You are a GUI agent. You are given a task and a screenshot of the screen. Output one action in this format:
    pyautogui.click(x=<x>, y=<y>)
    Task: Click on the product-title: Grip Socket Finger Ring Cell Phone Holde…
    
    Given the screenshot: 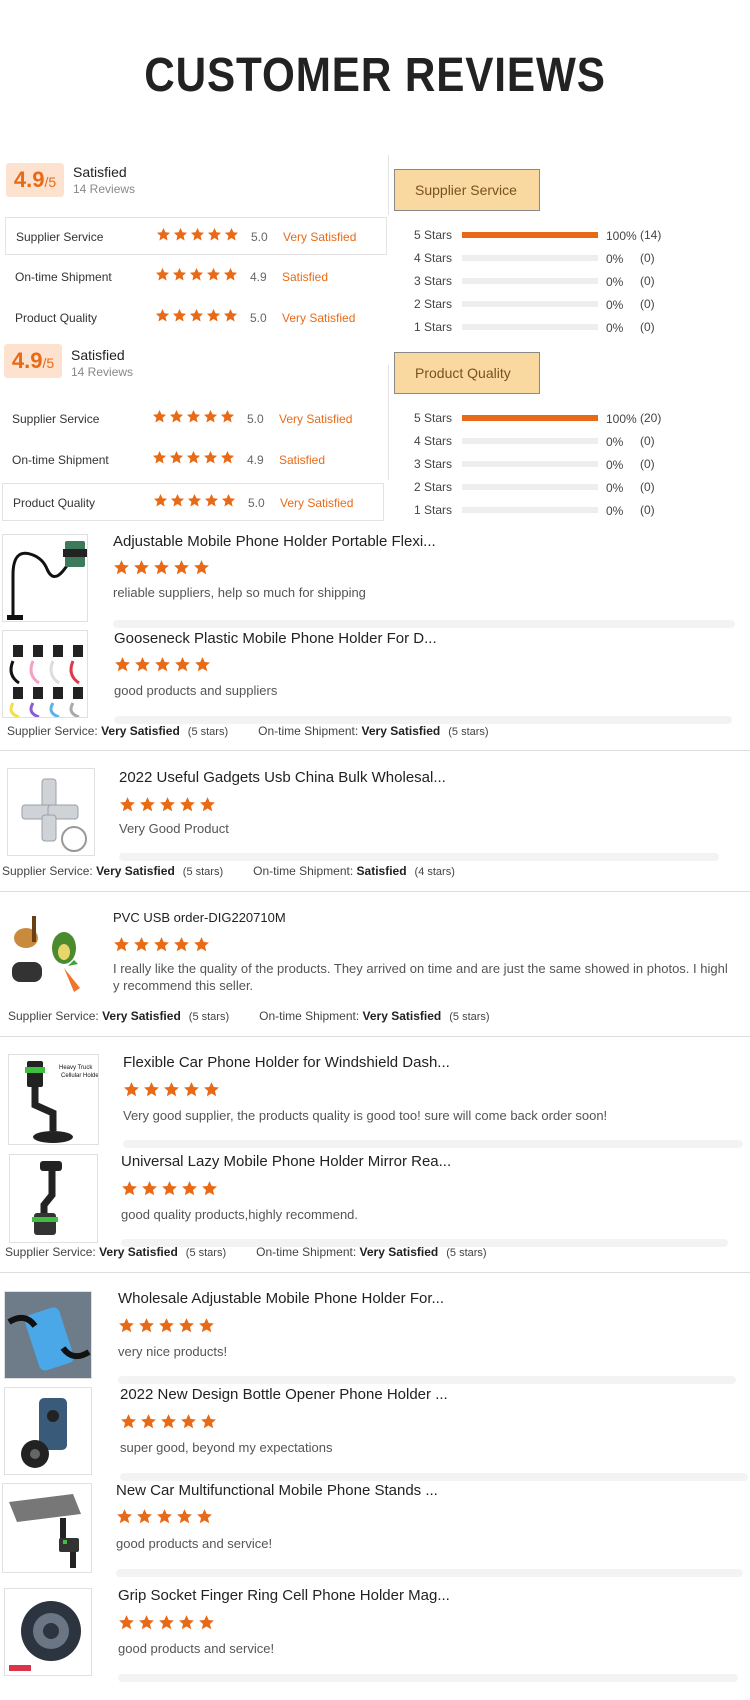 What is the action you would take?
    pyautogui.click(x=284, y=1595)
    